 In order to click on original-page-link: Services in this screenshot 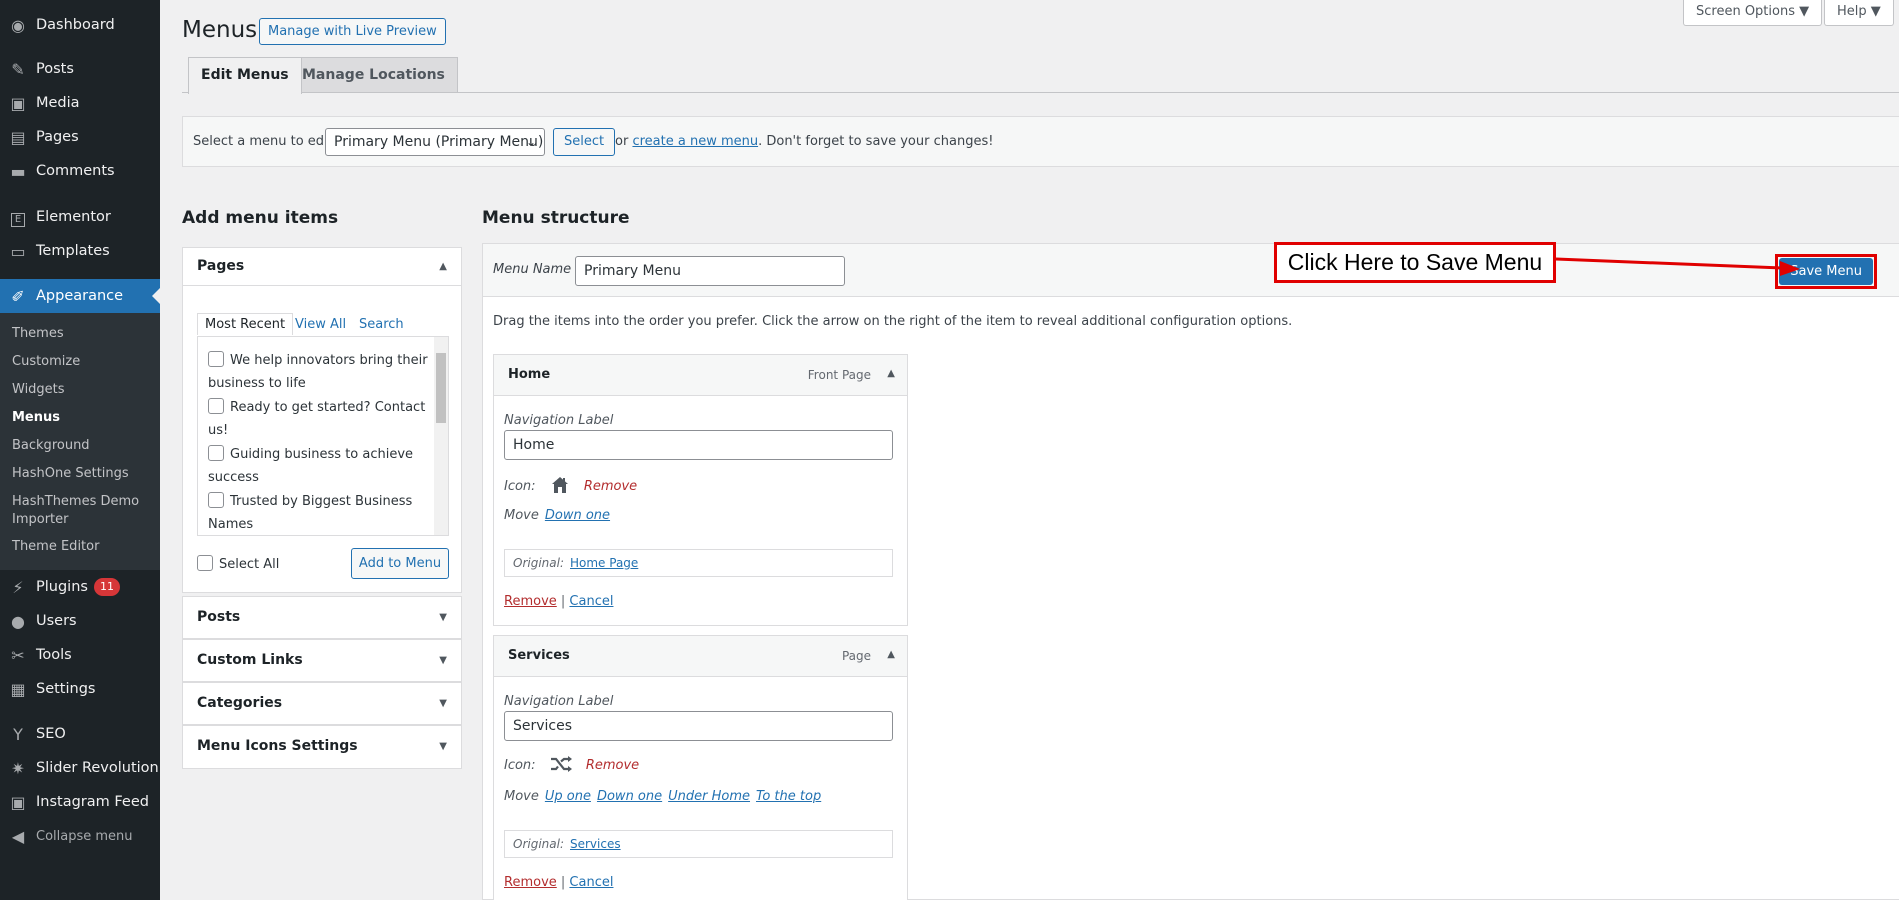, I will do `click(595, 844)`.